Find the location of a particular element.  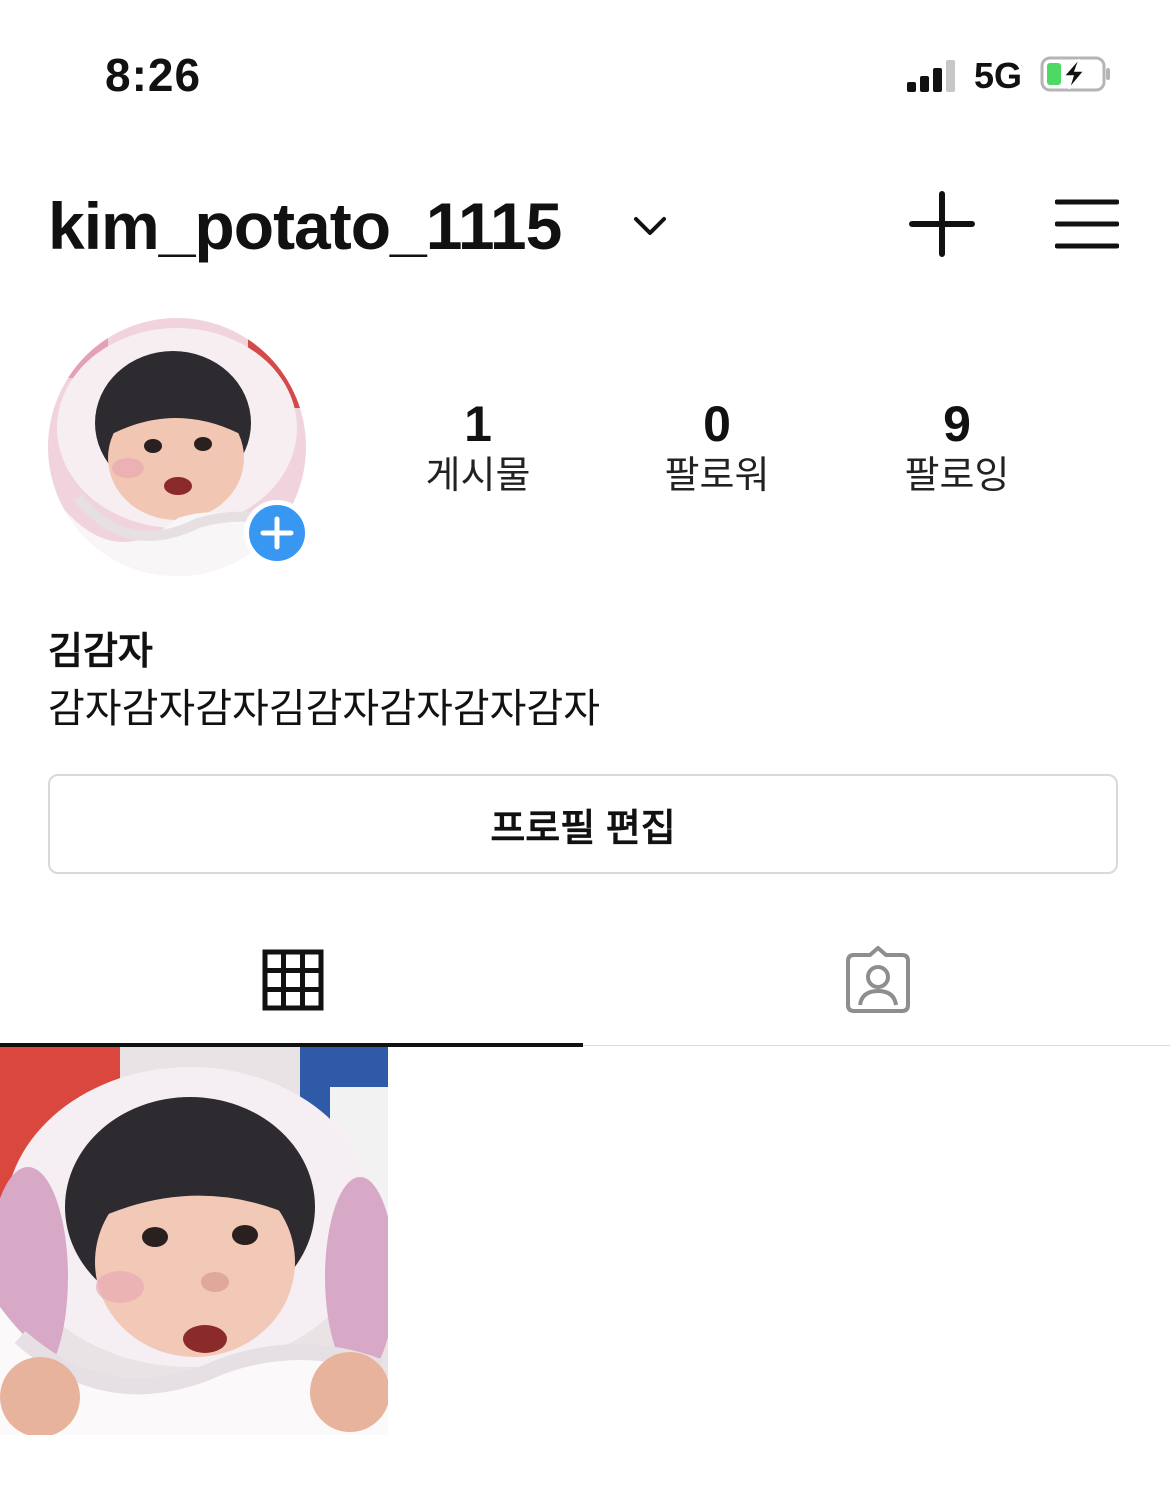

cellular-signal-icon is located at coordinates (933, 75).